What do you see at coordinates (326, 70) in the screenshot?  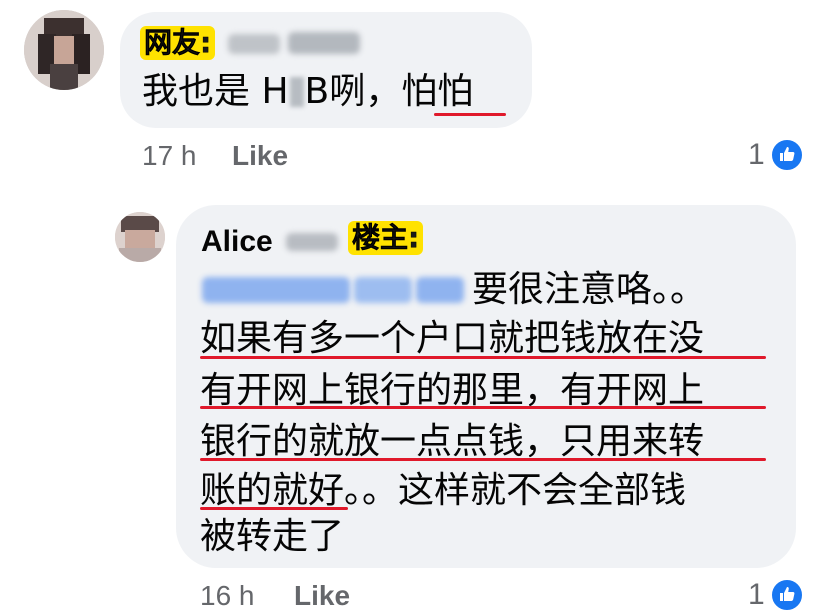 I see `comment-bubble: 网友: 我也是 H B咧，怕怕` at bounding box center [326, 70].